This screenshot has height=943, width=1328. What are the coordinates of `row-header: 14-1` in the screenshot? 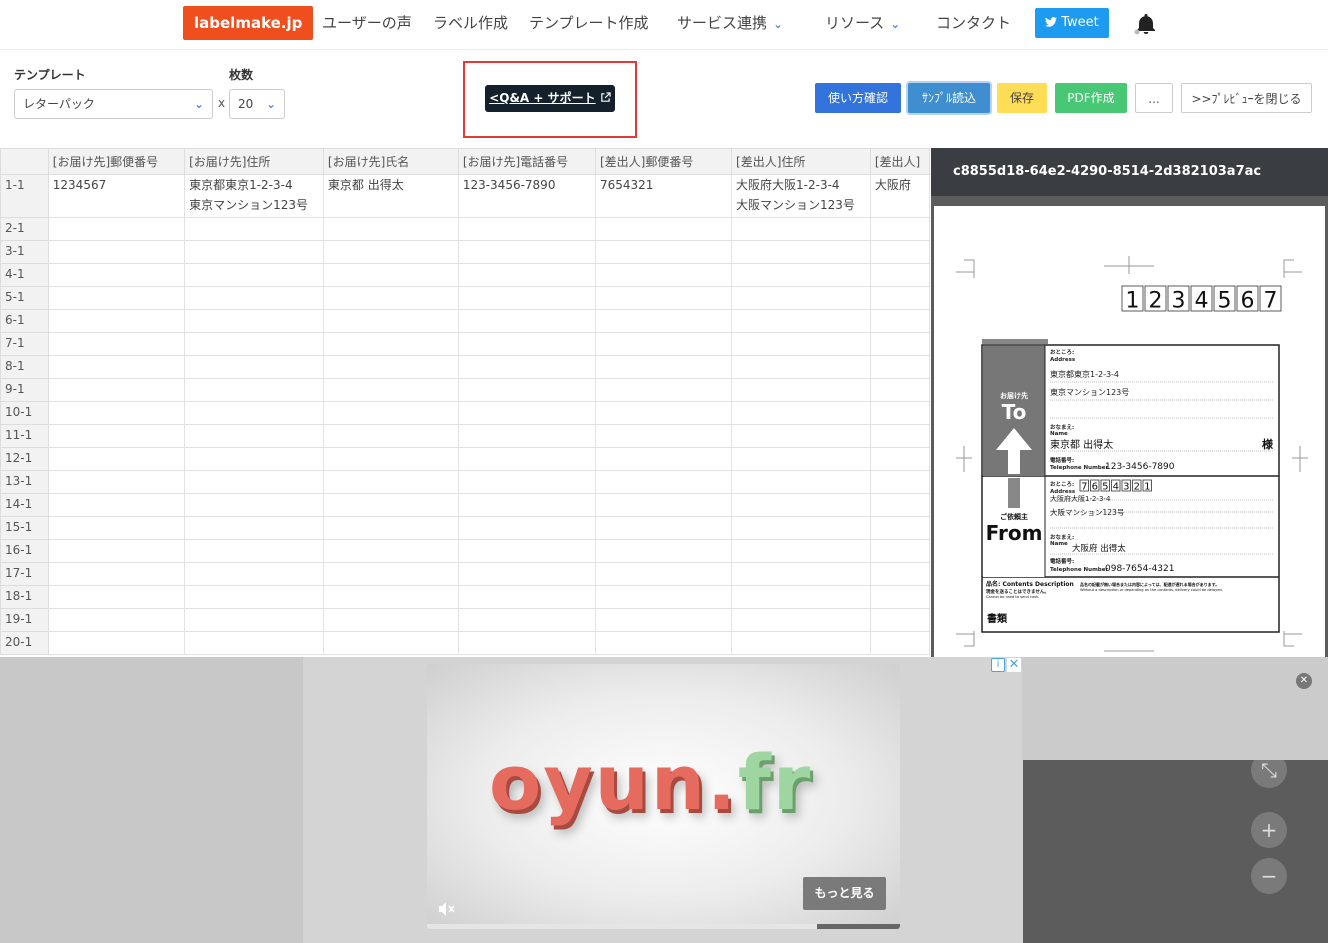 It's located at (24, 505).